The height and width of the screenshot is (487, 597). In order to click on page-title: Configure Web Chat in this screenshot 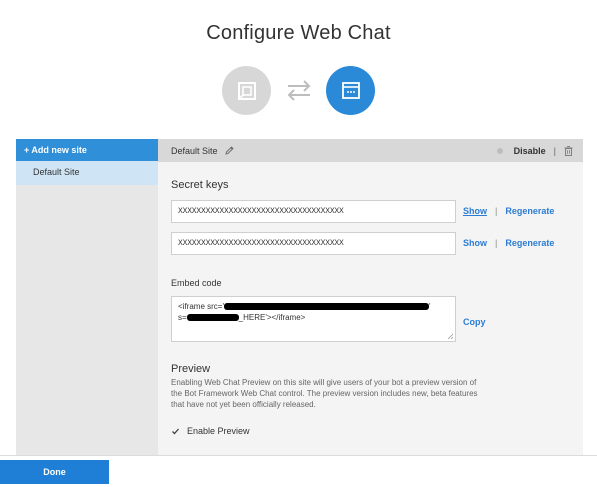, I will do `click(298, 33)`.